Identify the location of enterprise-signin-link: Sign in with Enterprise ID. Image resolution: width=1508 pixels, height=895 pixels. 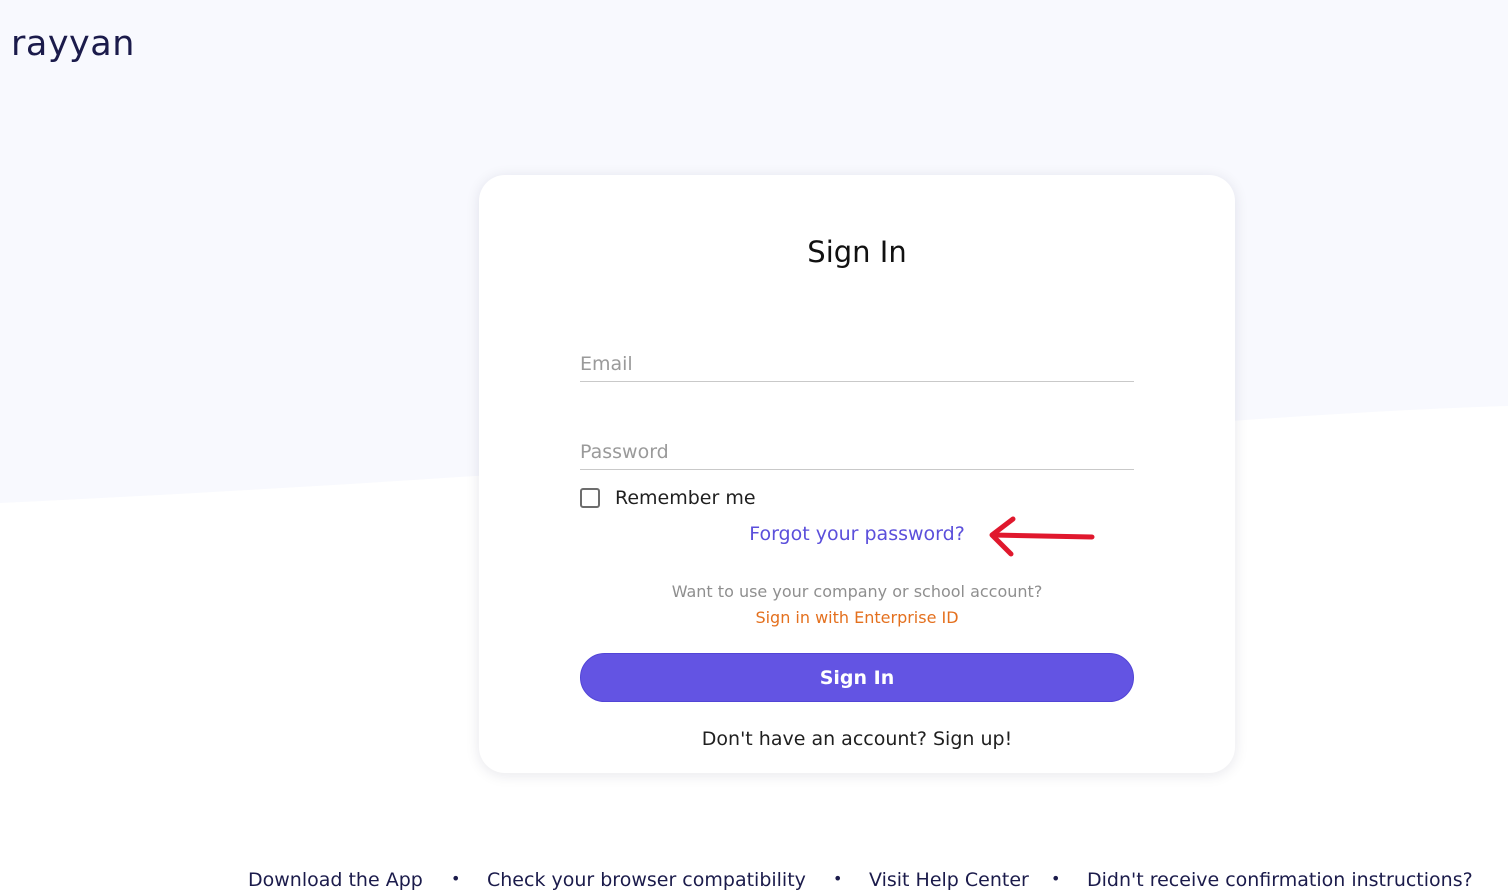
(857, 617).